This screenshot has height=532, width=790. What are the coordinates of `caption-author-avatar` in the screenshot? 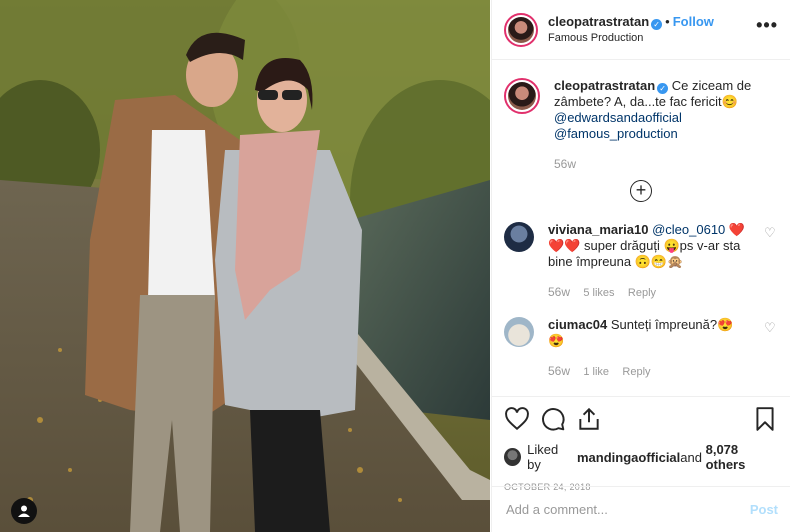 It's located at (522, 96).